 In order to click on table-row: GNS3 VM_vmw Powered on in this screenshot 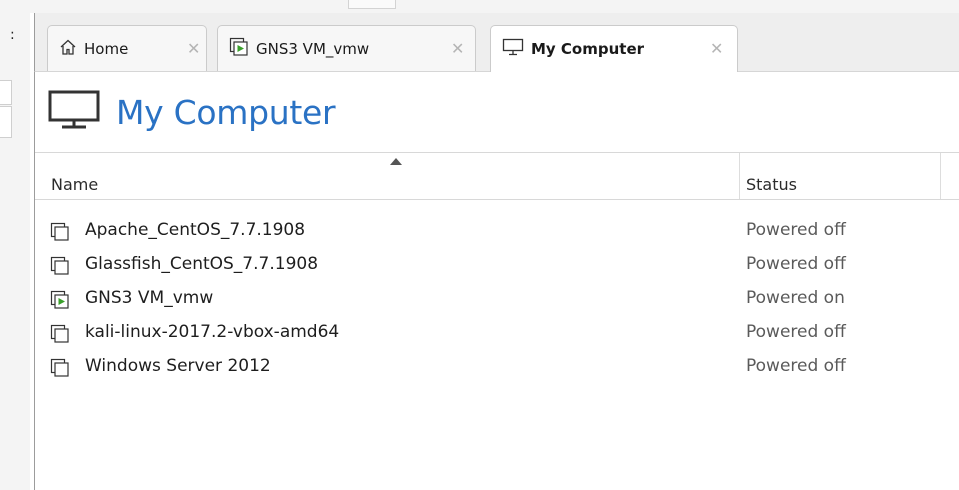, I will do `click(497, 298)`.